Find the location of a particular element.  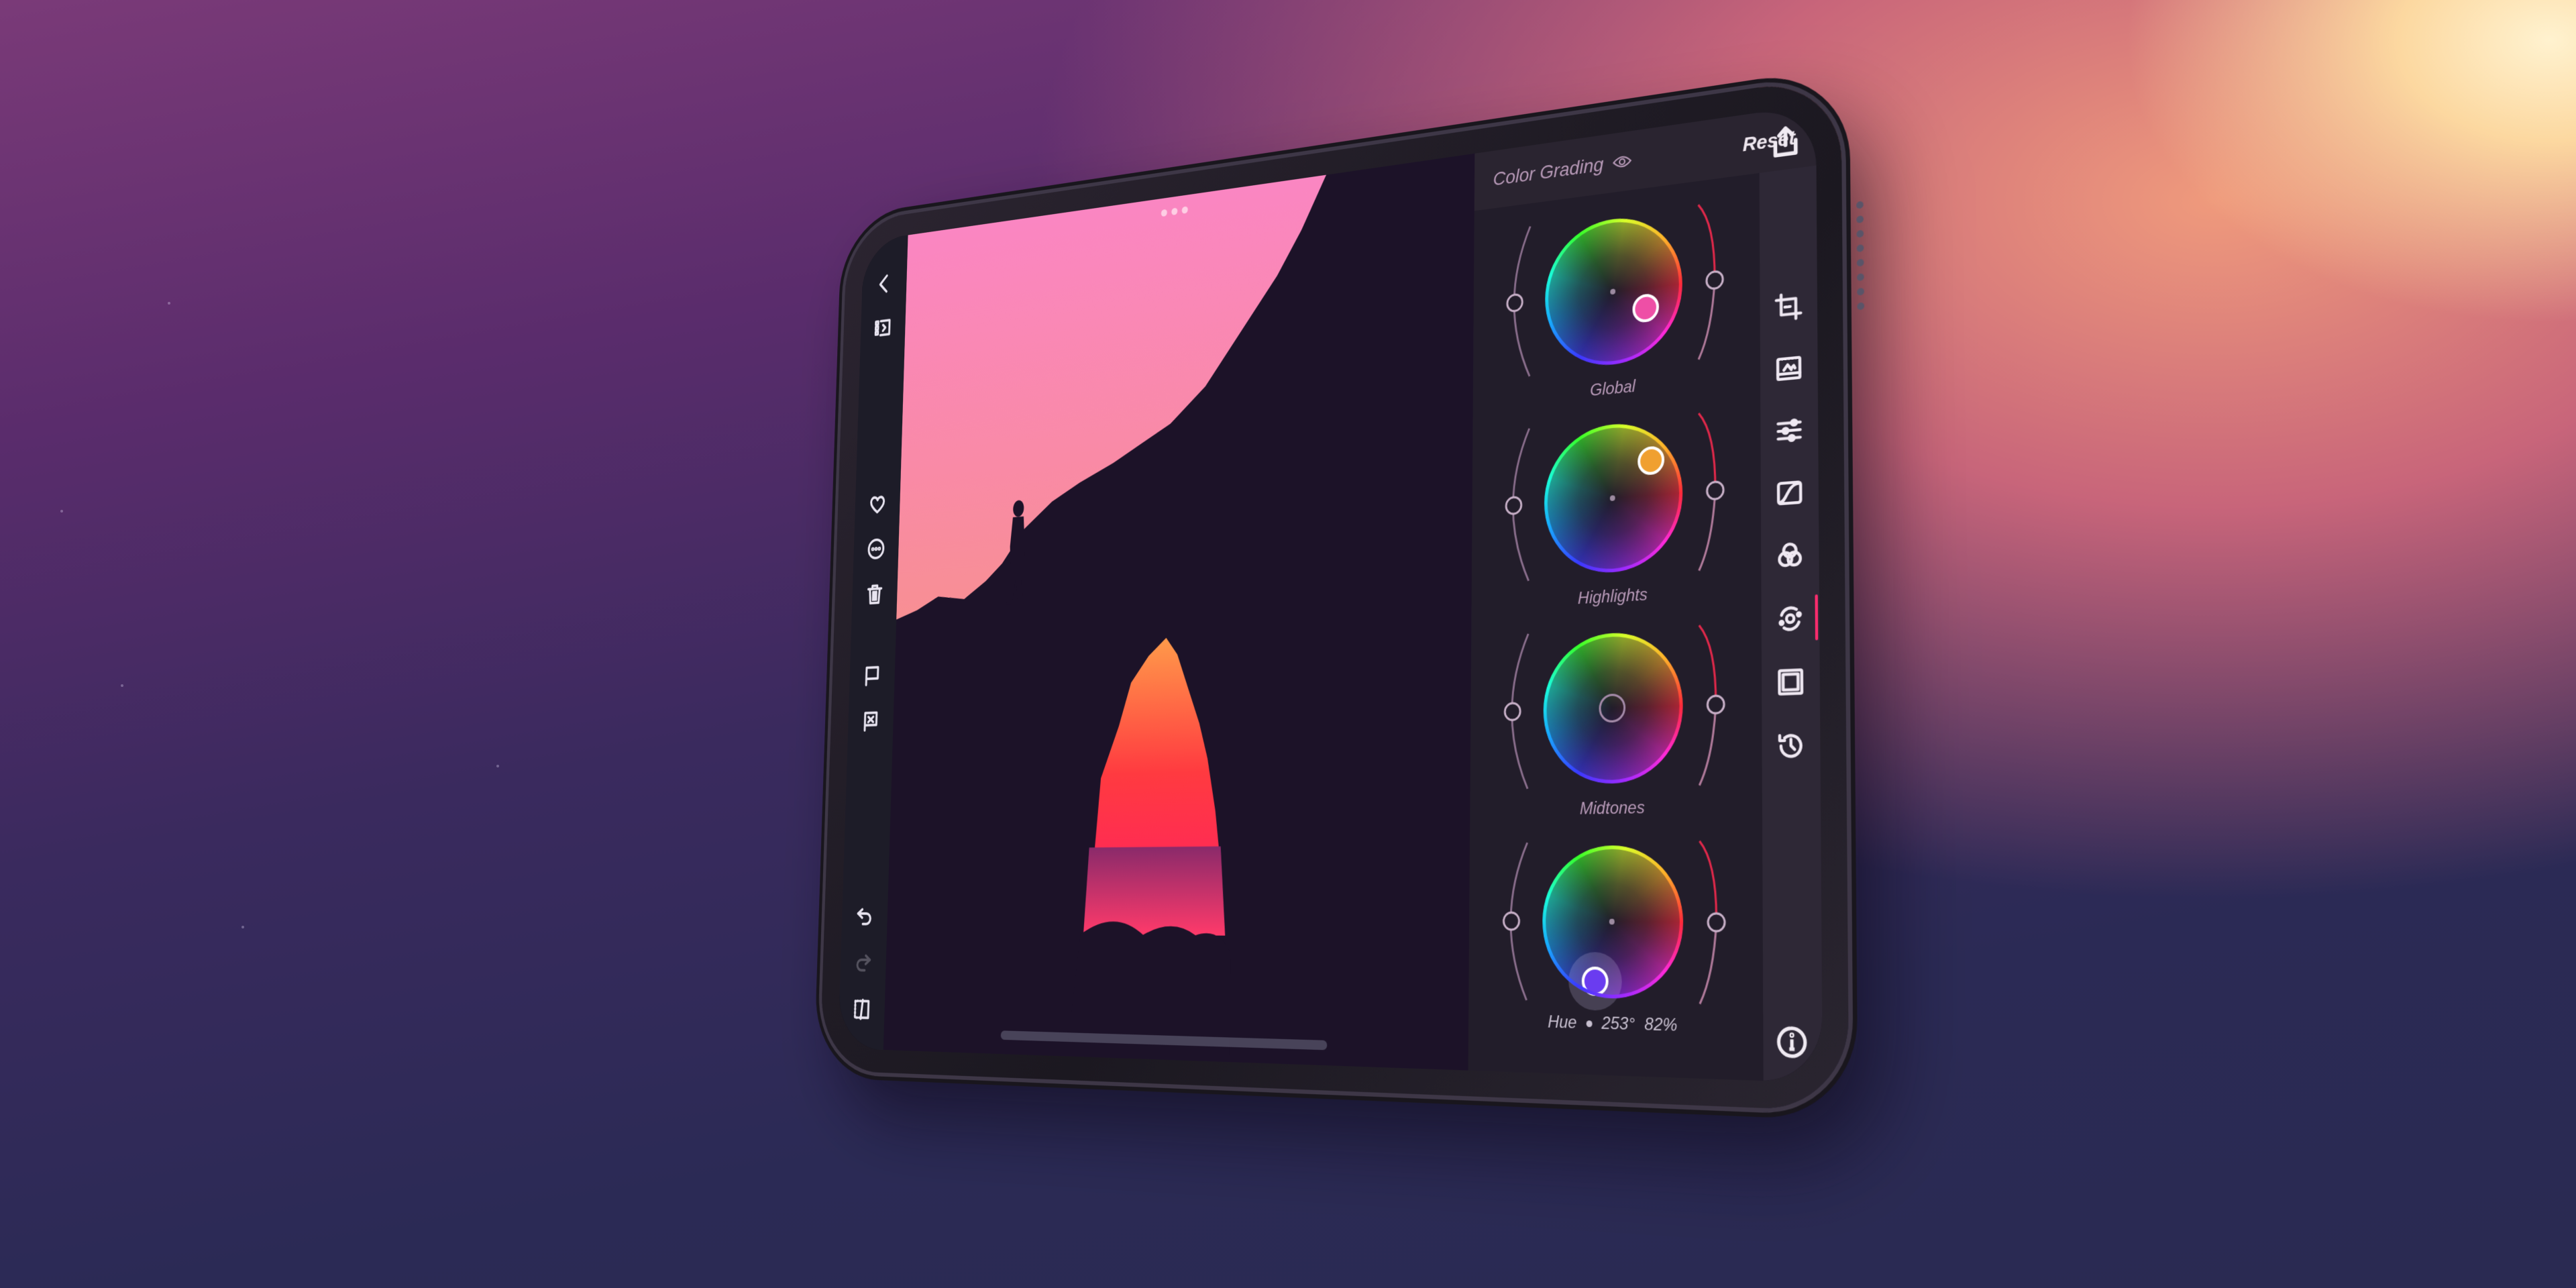

readout-separator is located at coordinates (1589, 1023).